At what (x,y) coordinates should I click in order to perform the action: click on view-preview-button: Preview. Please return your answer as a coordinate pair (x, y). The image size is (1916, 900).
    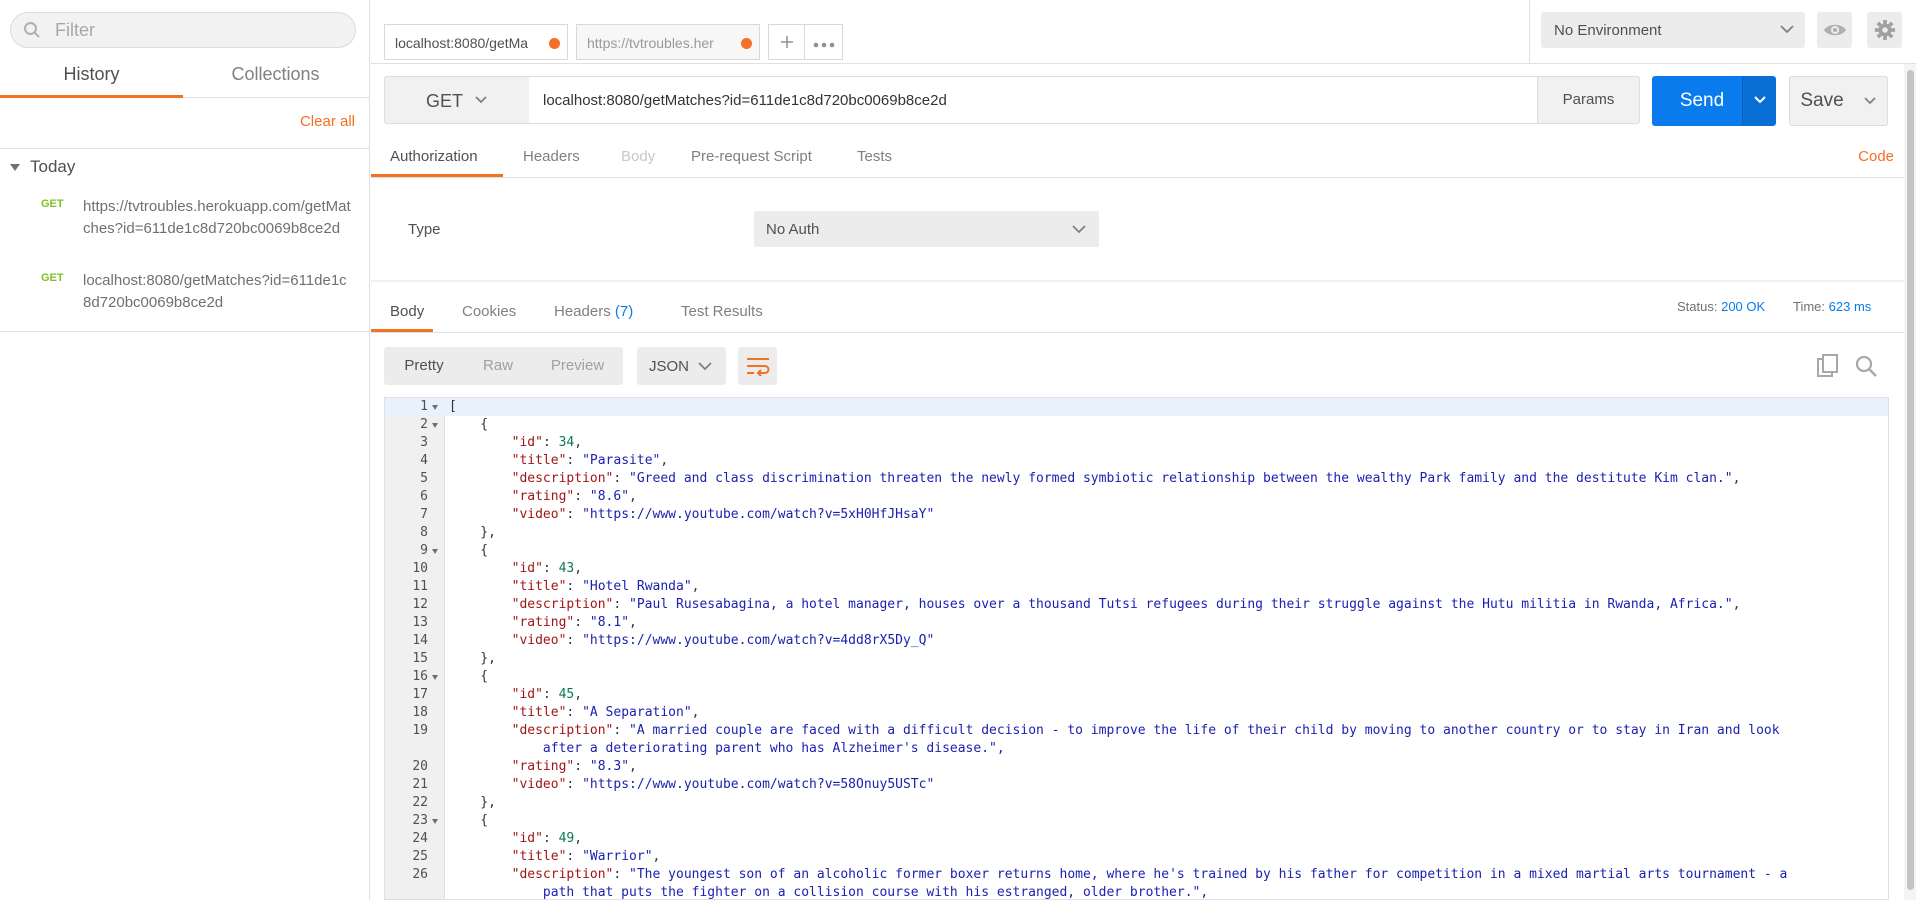
    Looking at the image, I should click on (577, 366).